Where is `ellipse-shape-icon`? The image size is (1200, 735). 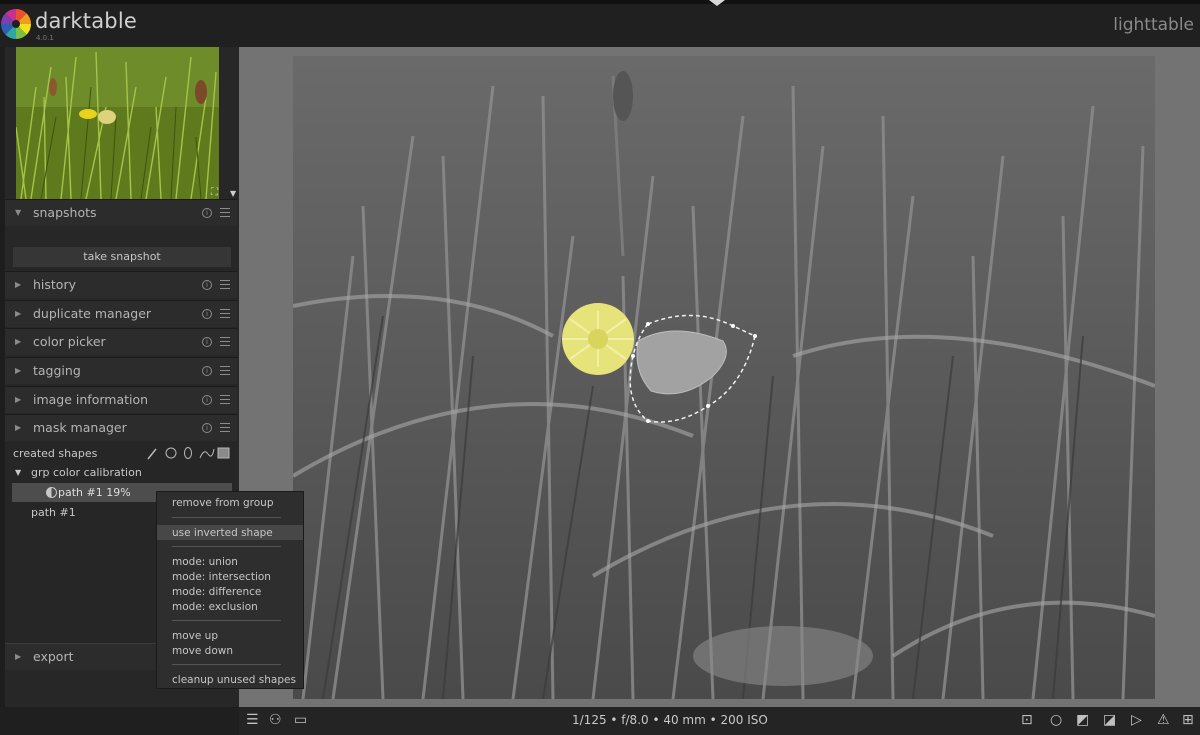 ellipse-shape-icon is located at coordinates (188, 453).